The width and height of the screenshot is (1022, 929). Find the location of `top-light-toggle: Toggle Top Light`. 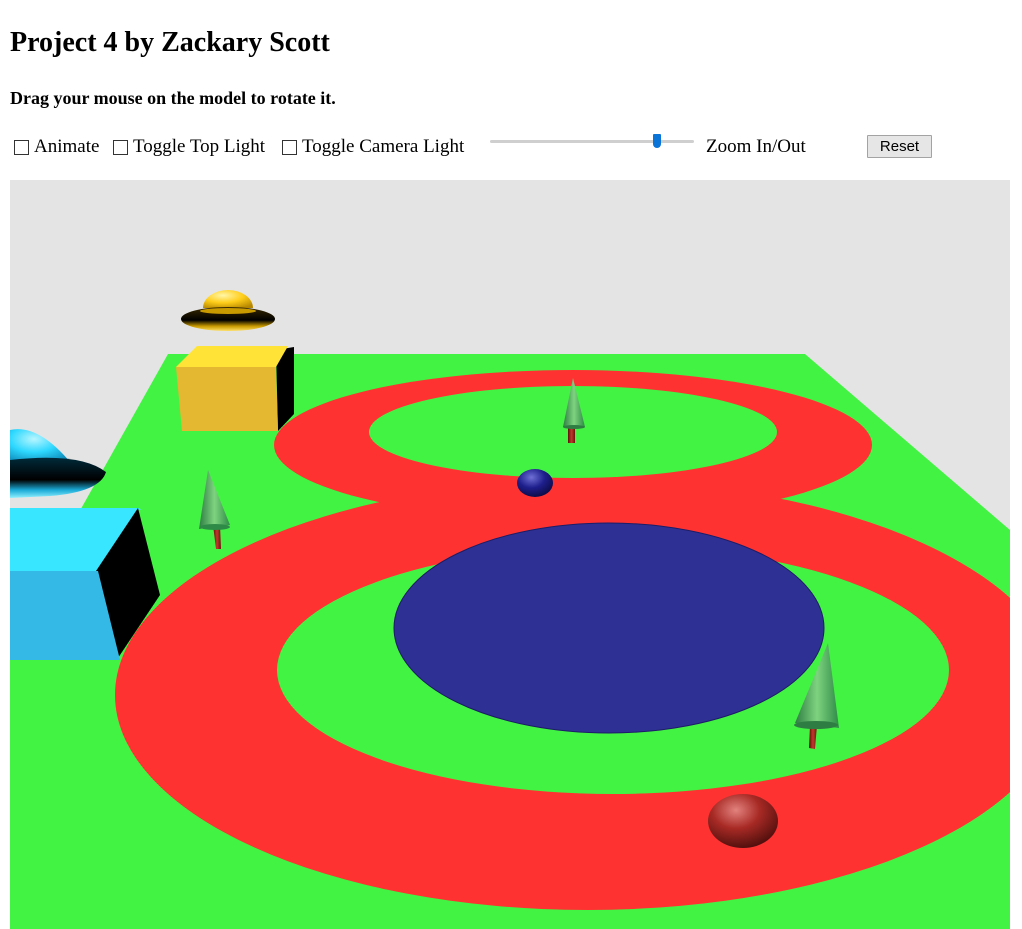

top-light-toggle: Toggle Top Light is located at coordinates (189, 147).